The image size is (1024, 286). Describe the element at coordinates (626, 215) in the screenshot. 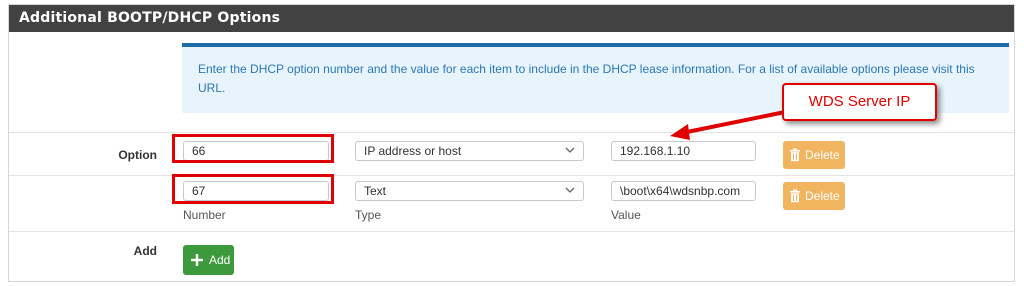

I see `value-sublabel: Value` at that location.